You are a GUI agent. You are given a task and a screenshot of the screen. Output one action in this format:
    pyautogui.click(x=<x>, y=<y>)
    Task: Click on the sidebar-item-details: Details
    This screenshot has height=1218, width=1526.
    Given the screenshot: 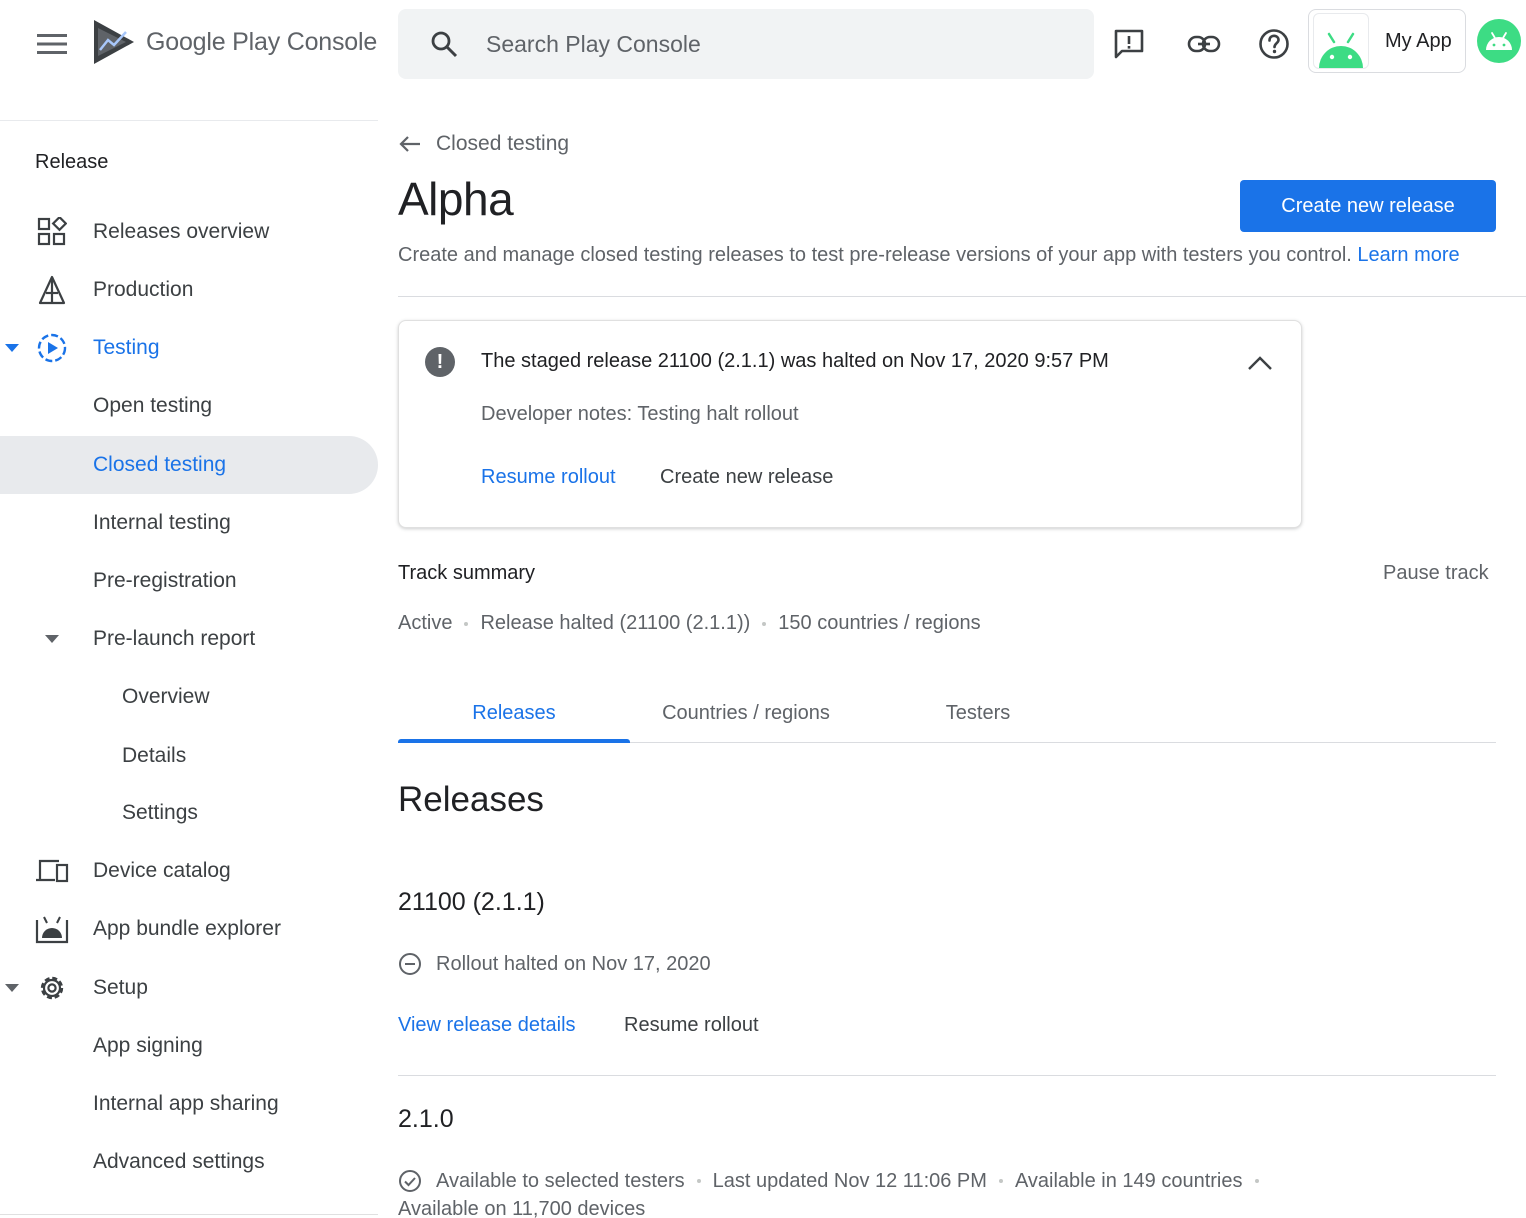 What is the action you would take?
    pyautogui.click(x=189, y=756)
    